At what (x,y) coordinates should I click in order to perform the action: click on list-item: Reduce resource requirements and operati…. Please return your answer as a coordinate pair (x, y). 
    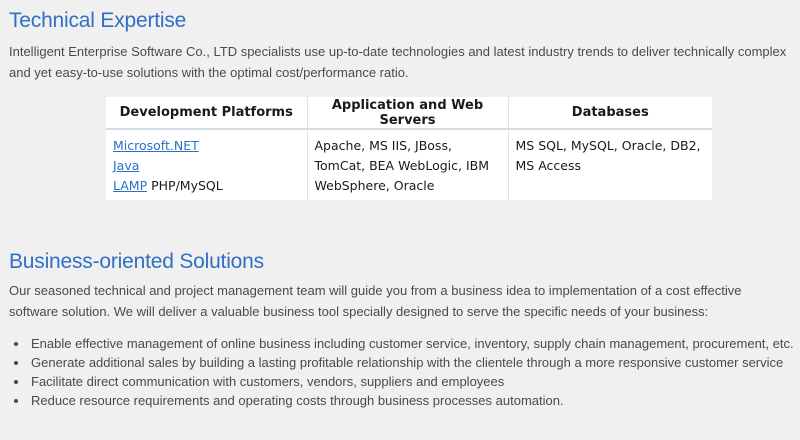
    Looking at the image, I should click on (411, 400).